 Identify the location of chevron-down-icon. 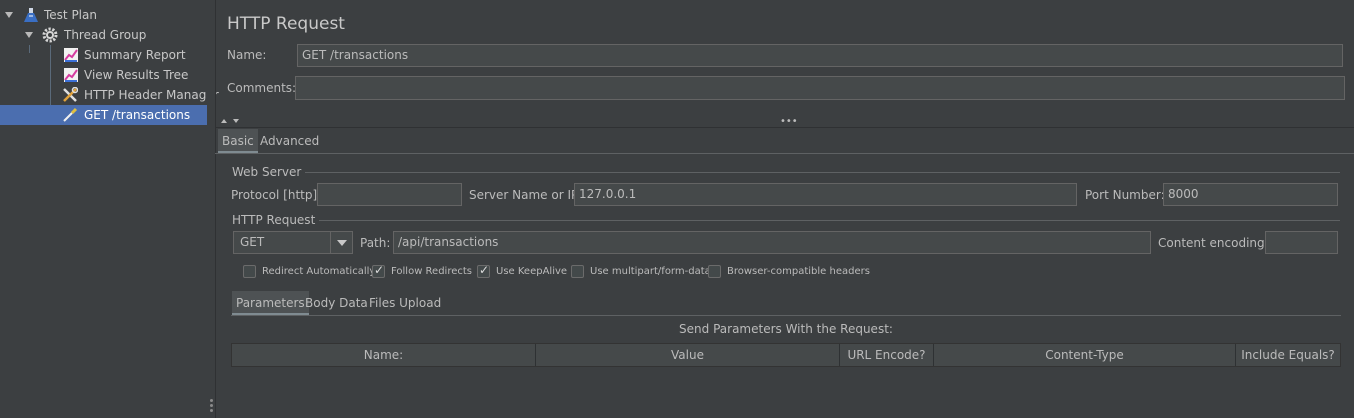
(342, 243).